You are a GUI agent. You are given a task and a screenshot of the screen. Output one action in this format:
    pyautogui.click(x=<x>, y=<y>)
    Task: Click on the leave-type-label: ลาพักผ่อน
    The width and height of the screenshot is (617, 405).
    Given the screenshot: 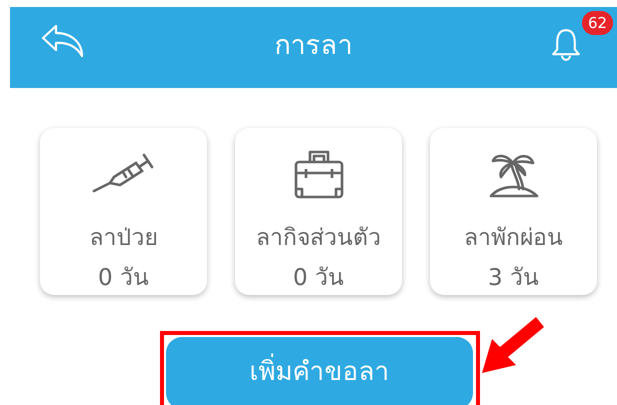 What is the action you would take?
    pyautogui.click(x=513, y=238)
    